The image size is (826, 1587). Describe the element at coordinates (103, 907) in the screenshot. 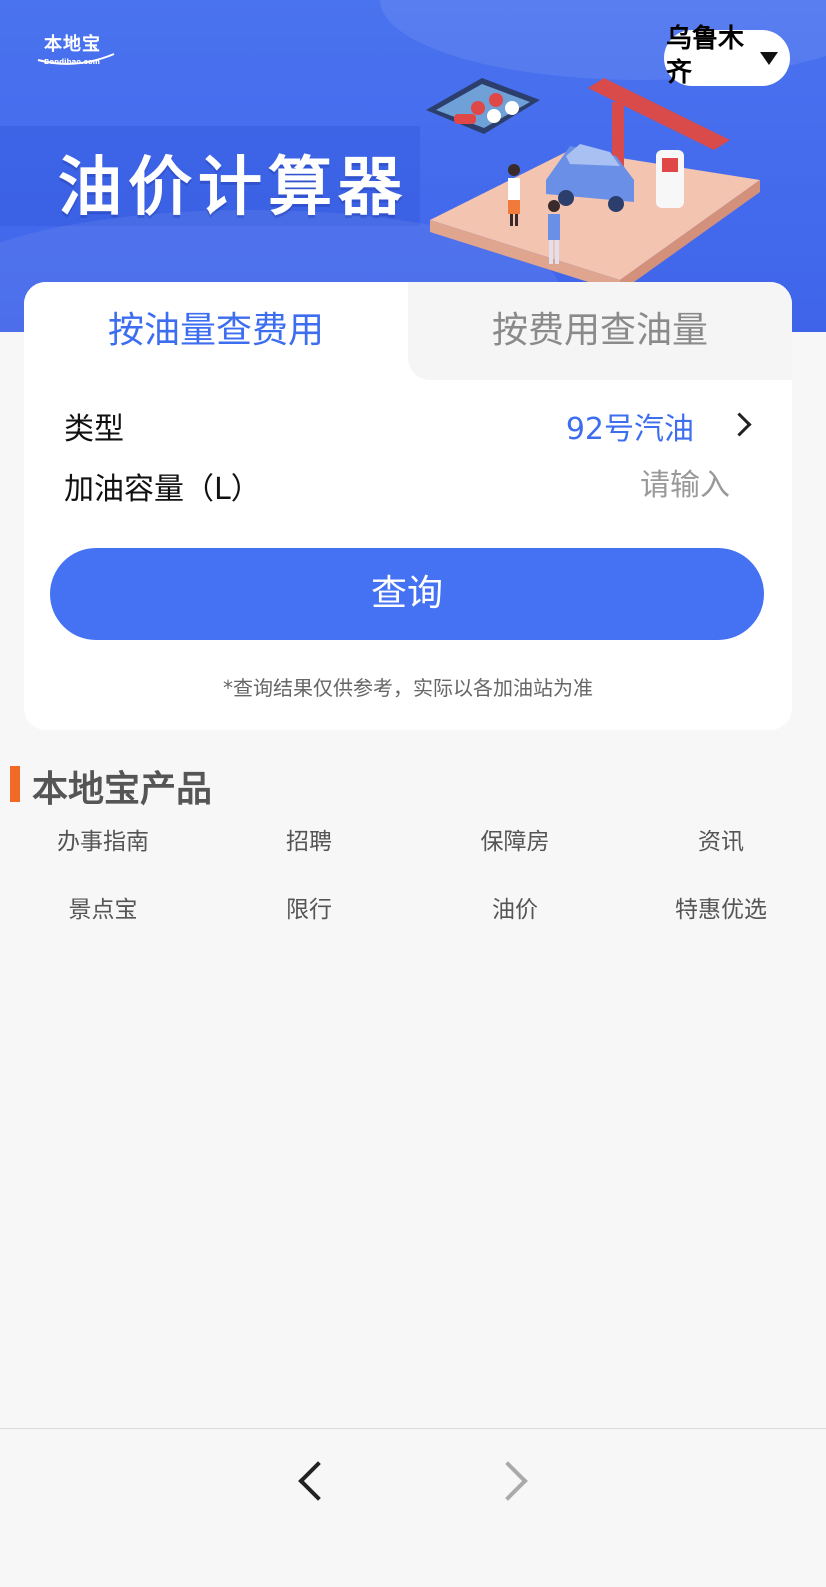

I see `product-link-attractions: 景点宝` at that location.